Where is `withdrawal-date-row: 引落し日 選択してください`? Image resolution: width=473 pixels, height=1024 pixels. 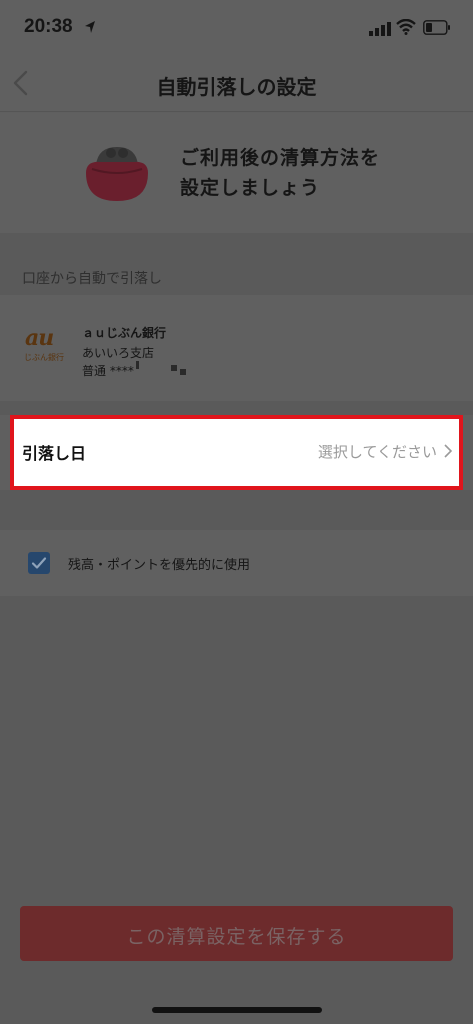 withdrawal-date-row: 引落し日 選択してください is located at coordinates (236, 452).